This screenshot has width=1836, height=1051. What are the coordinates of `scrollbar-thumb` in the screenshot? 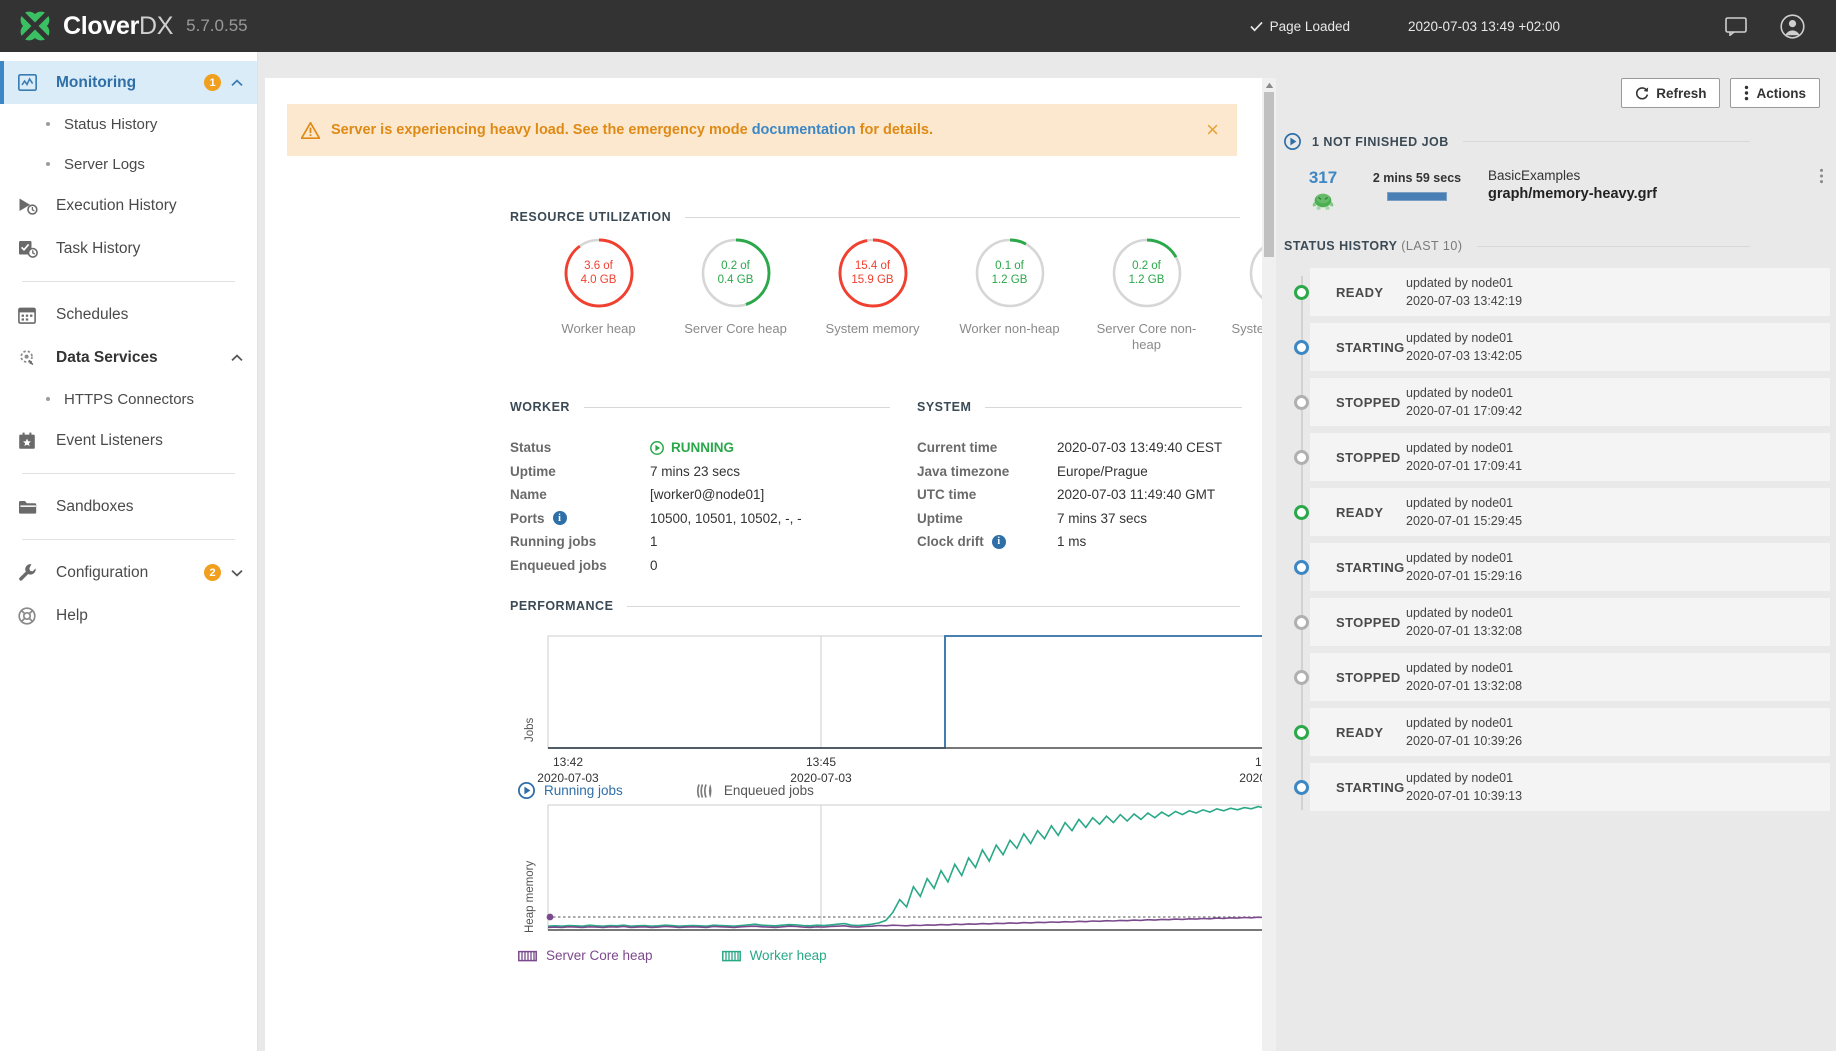 It's located at (1269, 174).